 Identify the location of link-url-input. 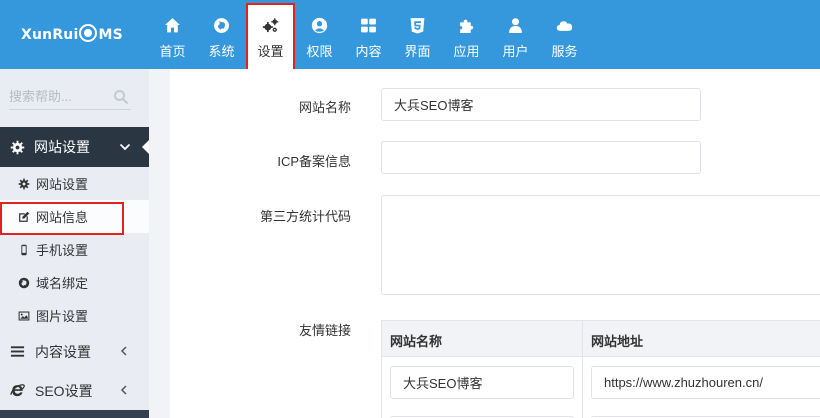
(705, 382).